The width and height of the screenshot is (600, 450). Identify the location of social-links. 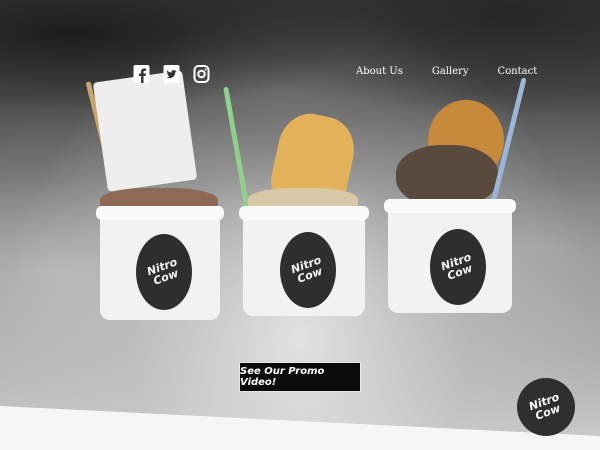
(171, 74).